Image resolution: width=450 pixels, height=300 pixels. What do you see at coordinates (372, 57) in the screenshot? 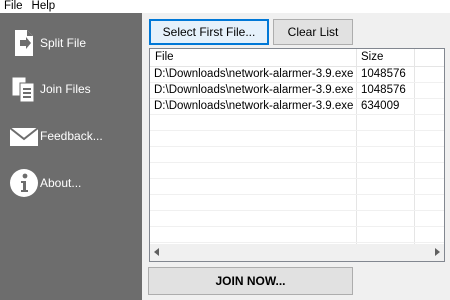
I see `column-header-size: Size` at bounding box center [372, 57].